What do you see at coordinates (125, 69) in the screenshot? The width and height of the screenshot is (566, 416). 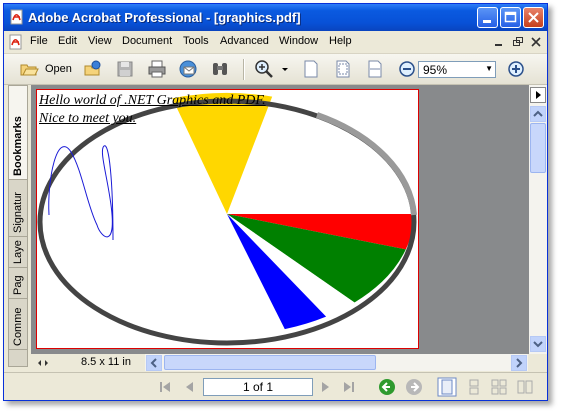 I see `save-icon` at bounding box center [125, 69].